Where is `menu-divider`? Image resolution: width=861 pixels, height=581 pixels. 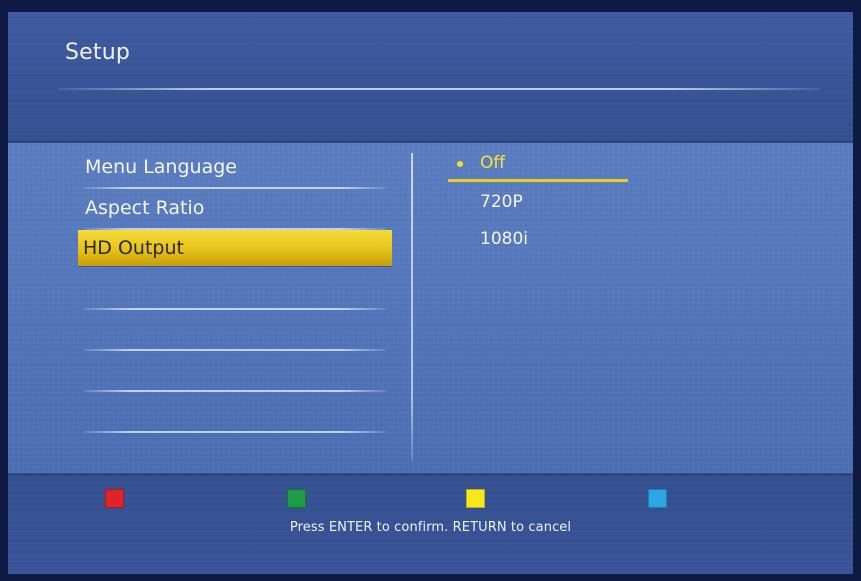
menu-divider is located at coordinates (235, 188).